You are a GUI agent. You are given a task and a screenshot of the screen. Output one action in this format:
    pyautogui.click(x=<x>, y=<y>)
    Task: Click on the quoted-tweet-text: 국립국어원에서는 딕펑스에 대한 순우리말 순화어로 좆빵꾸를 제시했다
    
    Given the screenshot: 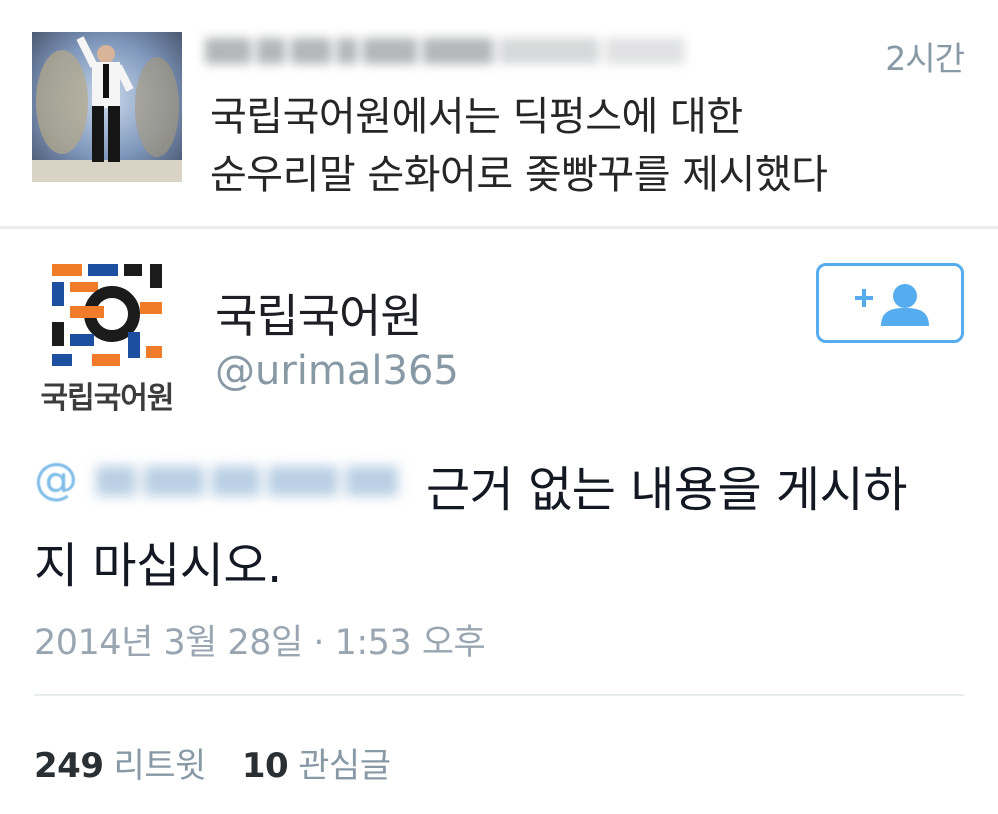 What is the action you would take?
    pyautogui.click(x=590, y=146)
    